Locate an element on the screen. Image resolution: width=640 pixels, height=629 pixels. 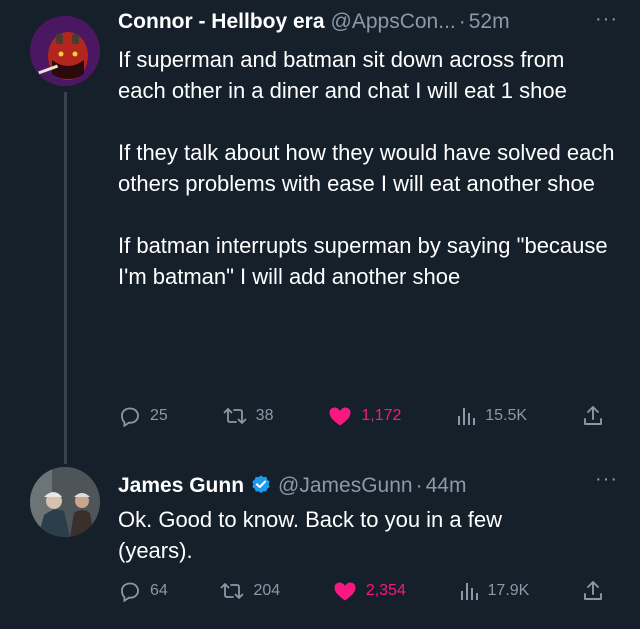
view-count: 17.9K is located at coordinates (508, 590).